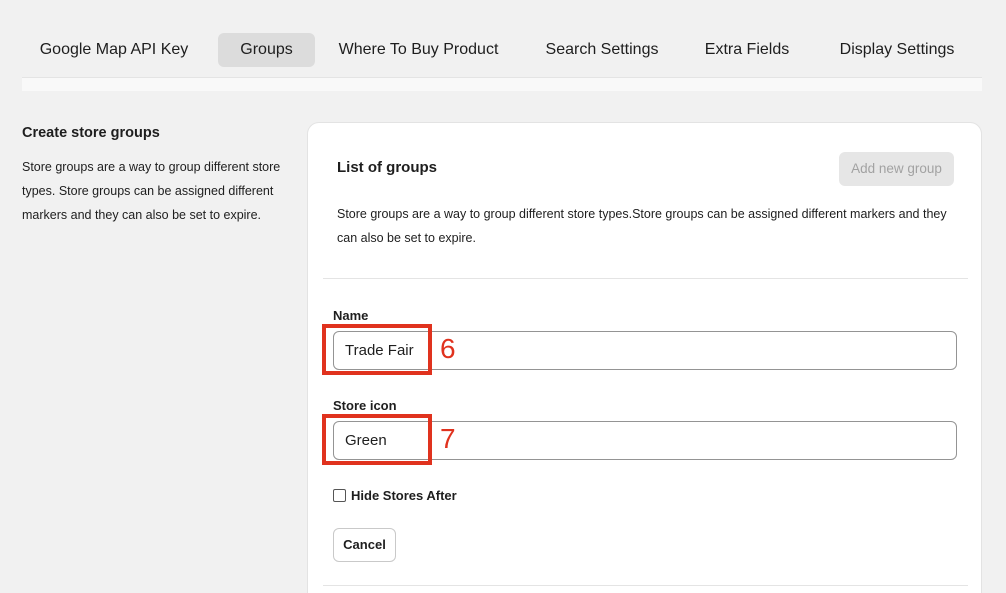 The height and width of the screenshot is (593, 1006). Describe the element at coordinates (351, 315) in the screenshot. I see `name-label: Name` at that location.